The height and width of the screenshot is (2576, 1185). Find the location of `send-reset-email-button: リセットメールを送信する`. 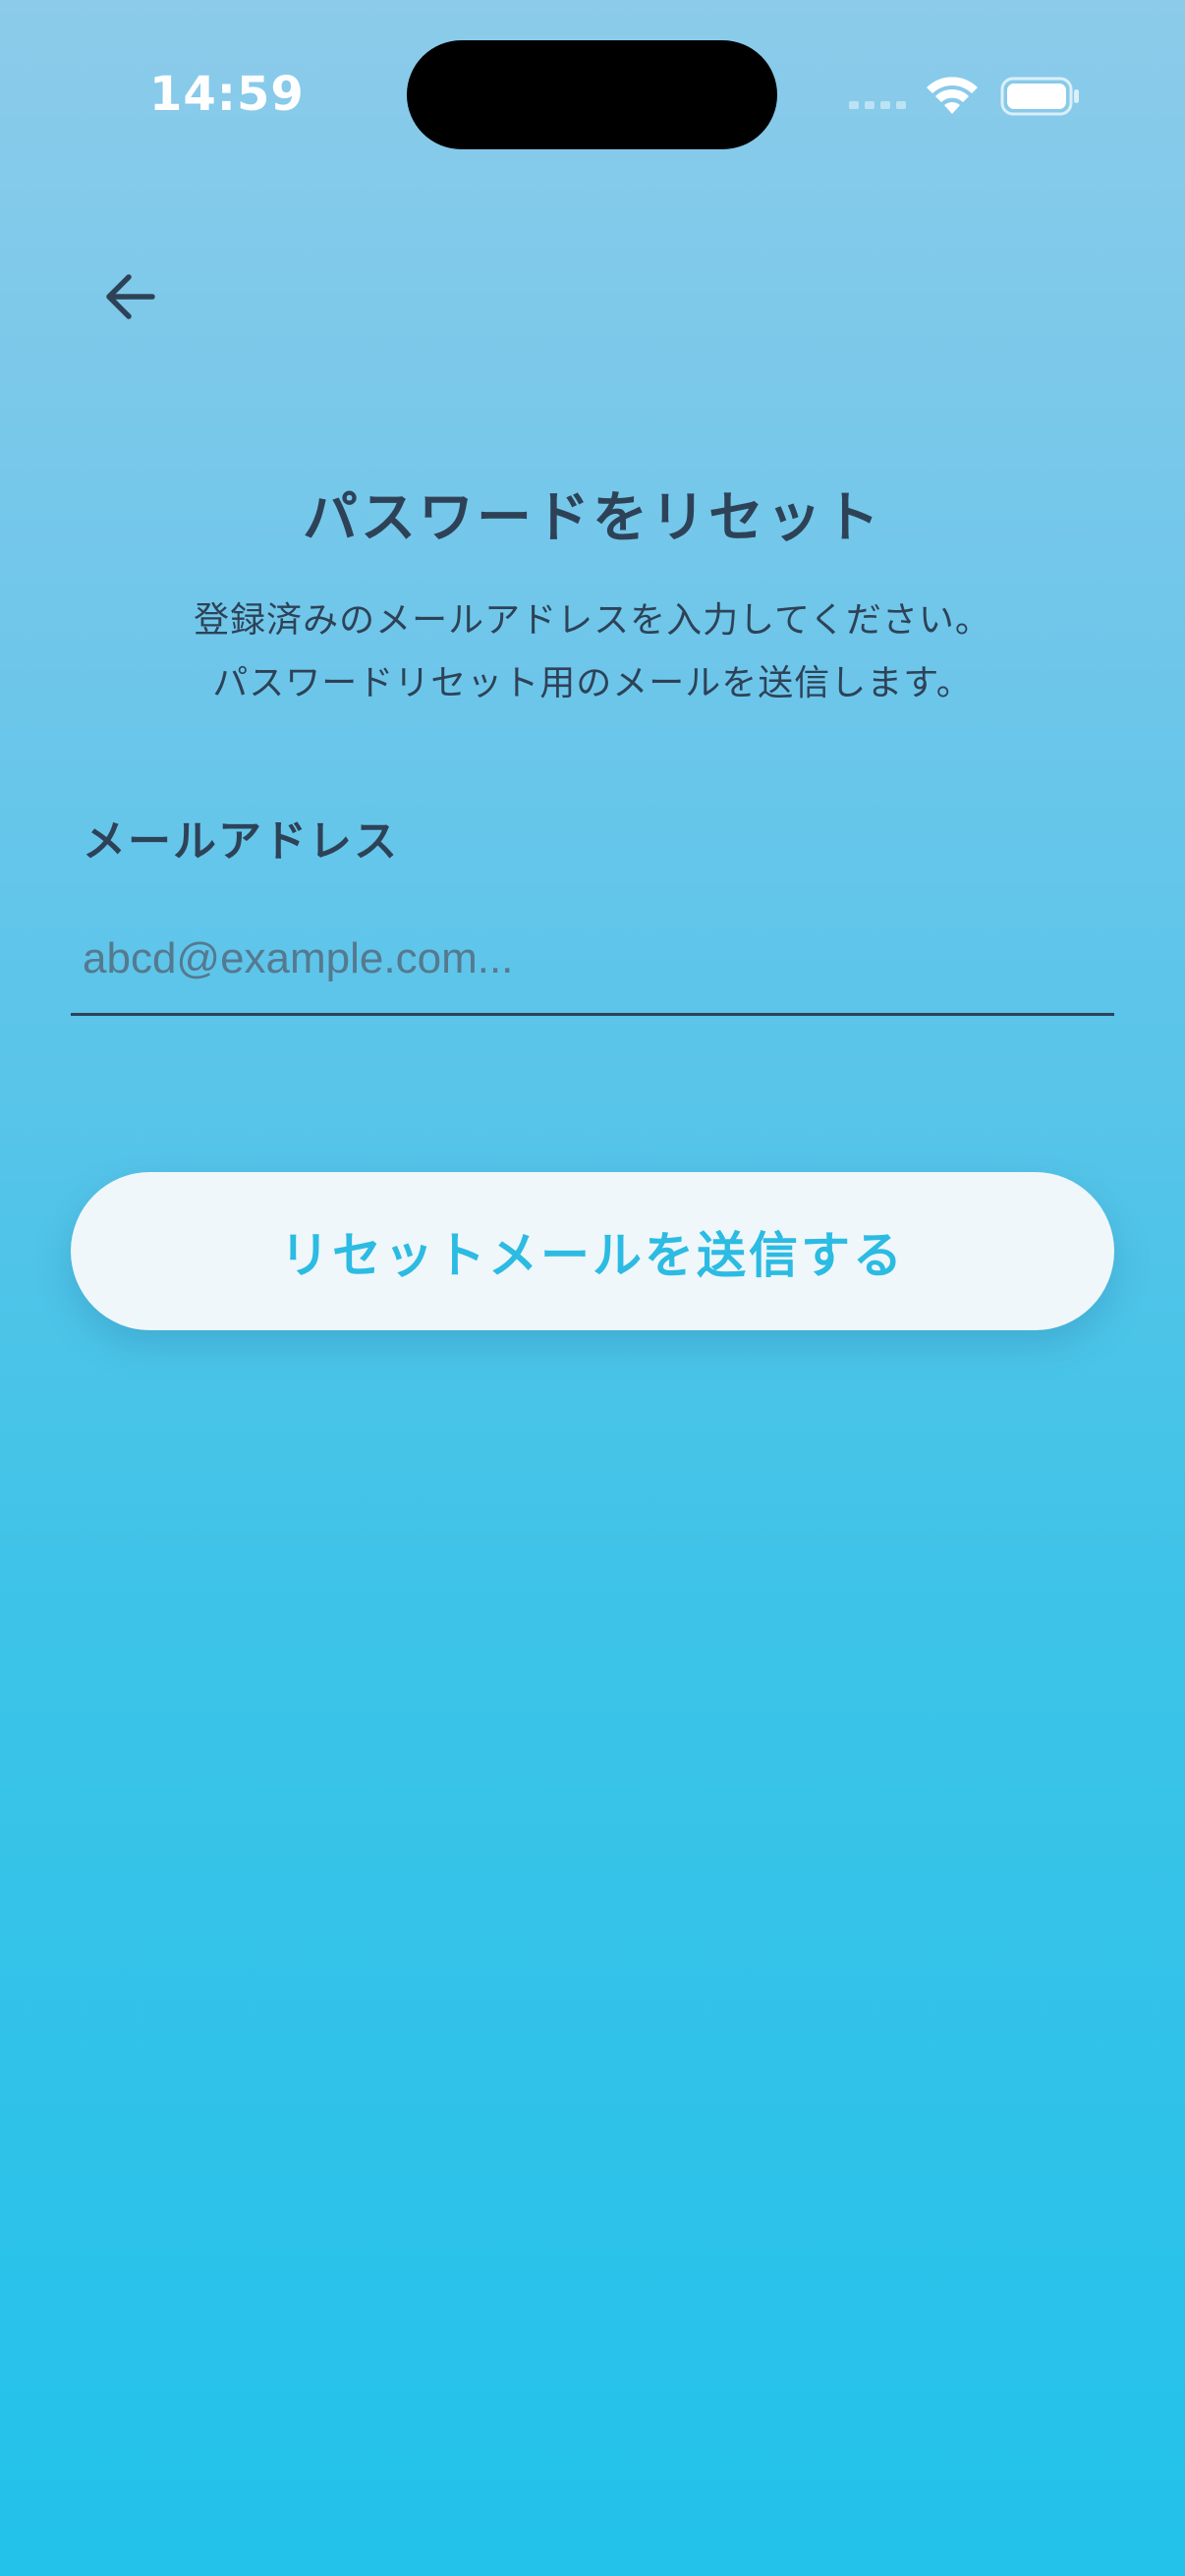

send-reset-email-button: リセットメールを送信する is located at coordinates (592, 1251).